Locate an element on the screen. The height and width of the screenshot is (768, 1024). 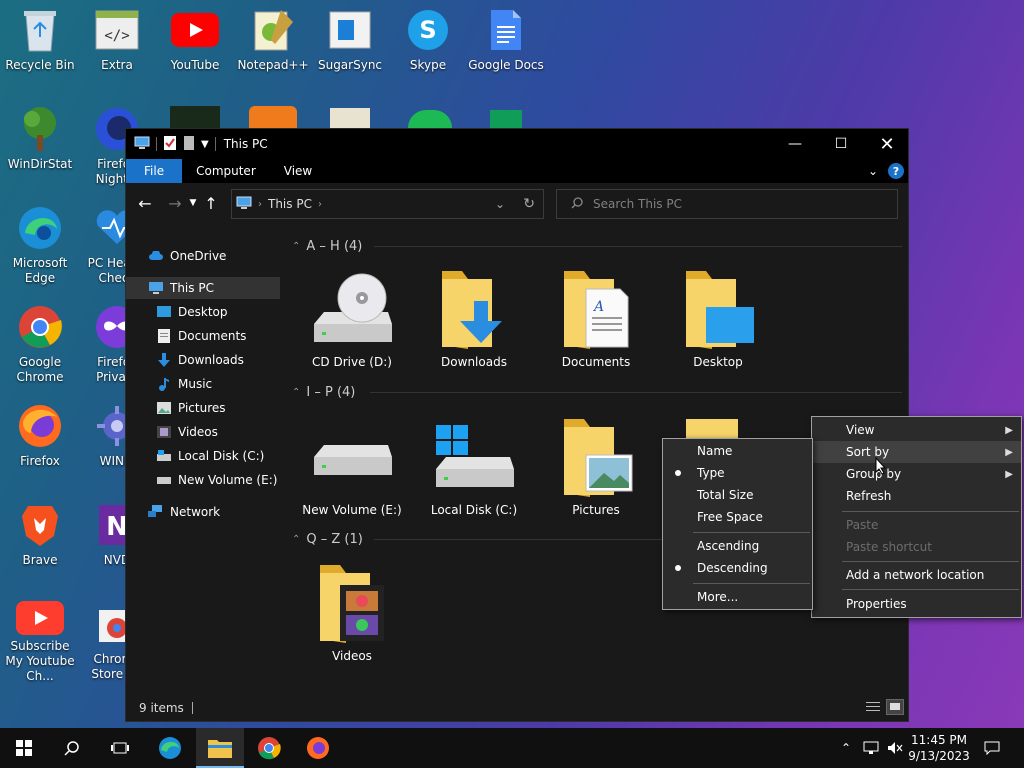
menu-item-add-network-location: Add a network location is located at coordinates (916, 575).